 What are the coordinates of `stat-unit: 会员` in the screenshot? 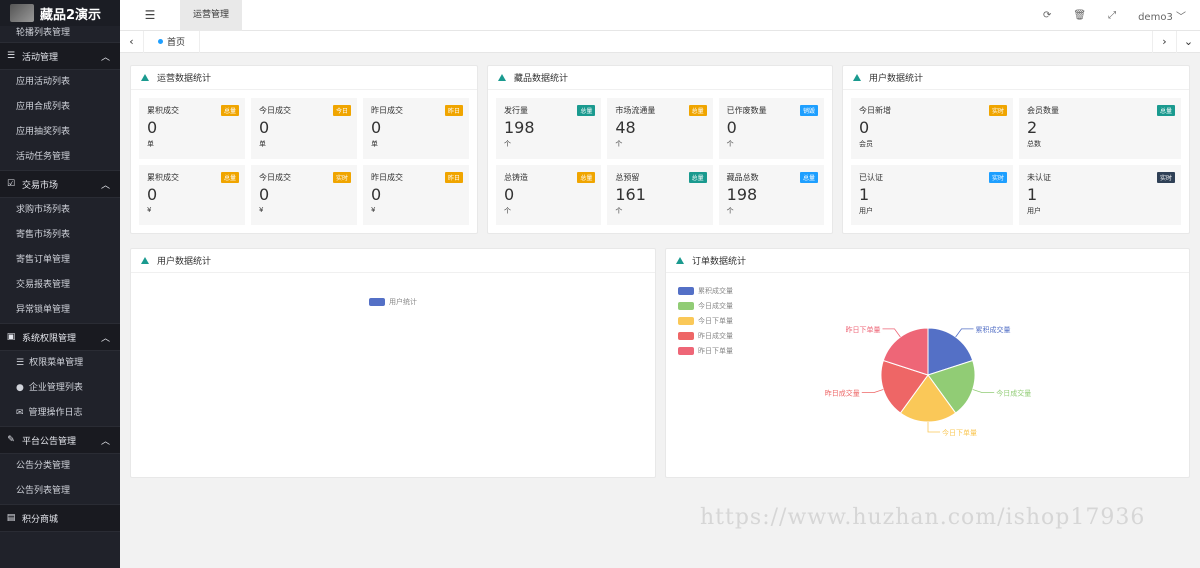 It's located at (866, 144).